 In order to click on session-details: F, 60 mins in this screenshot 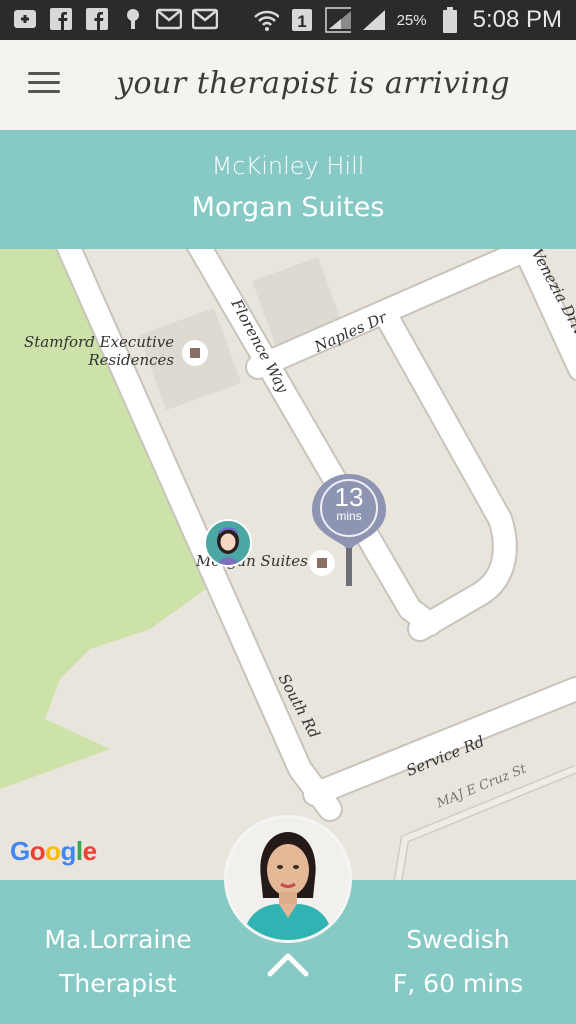, I will do `click(458, 983)`.